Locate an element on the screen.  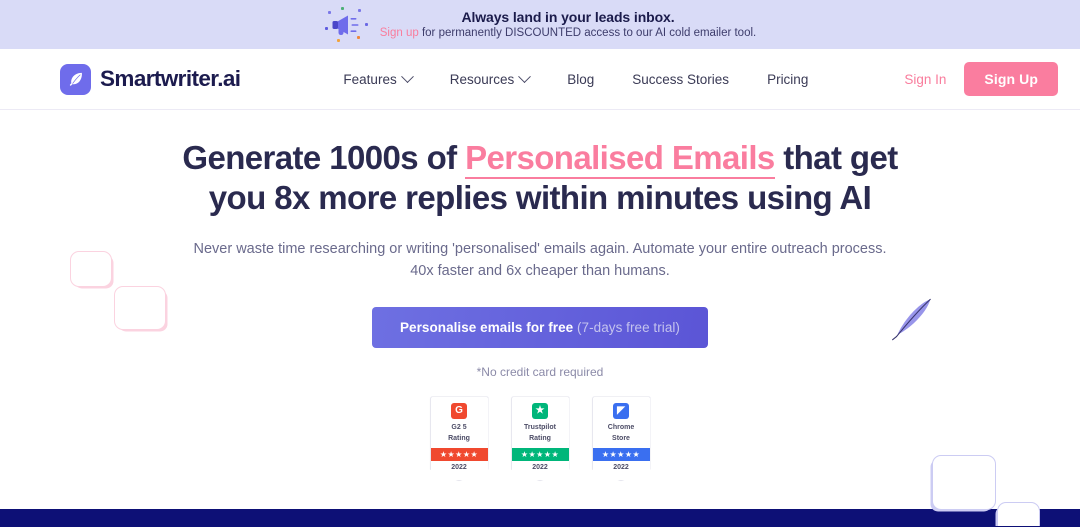
rating-badge-g2: G G2 5 Rating ★★★★★ 2022 is located at coordinates (459, 439).